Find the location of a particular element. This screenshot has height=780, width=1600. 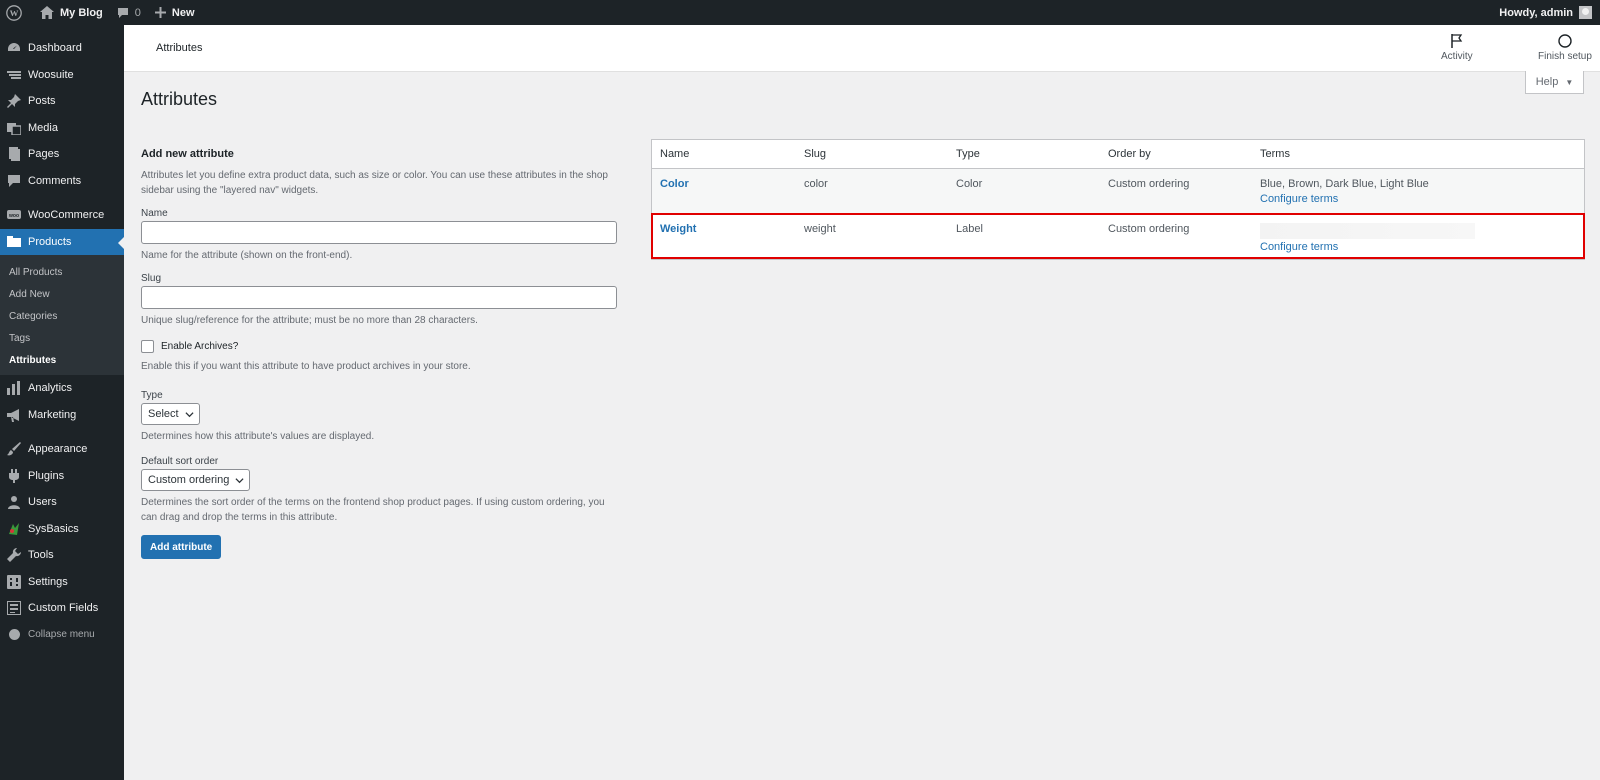

type-select: Select is located at coordinates (170, 414).